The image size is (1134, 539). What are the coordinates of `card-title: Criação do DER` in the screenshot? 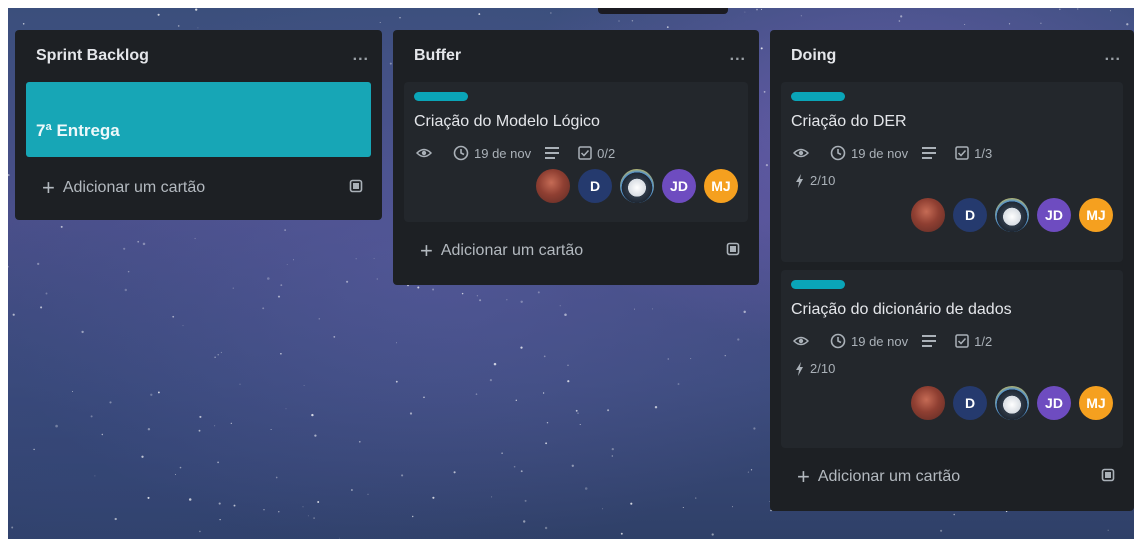 It's located at (849, 121).